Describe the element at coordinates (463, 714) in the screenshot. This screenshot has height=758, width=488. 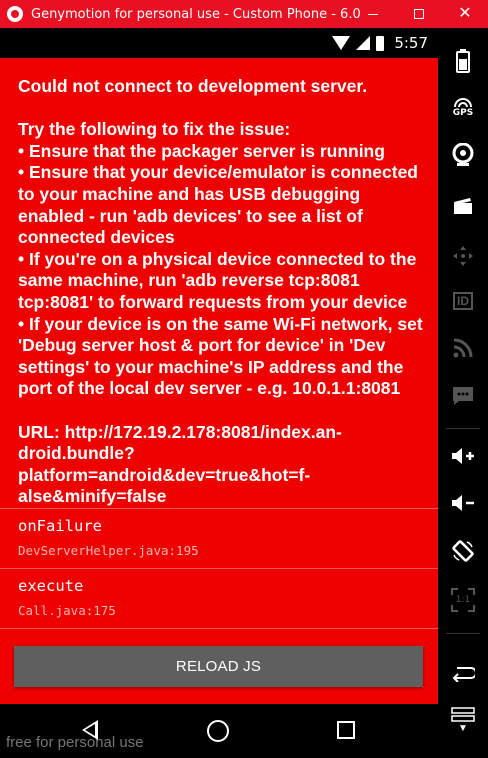
I see `menu-icon` at that location.